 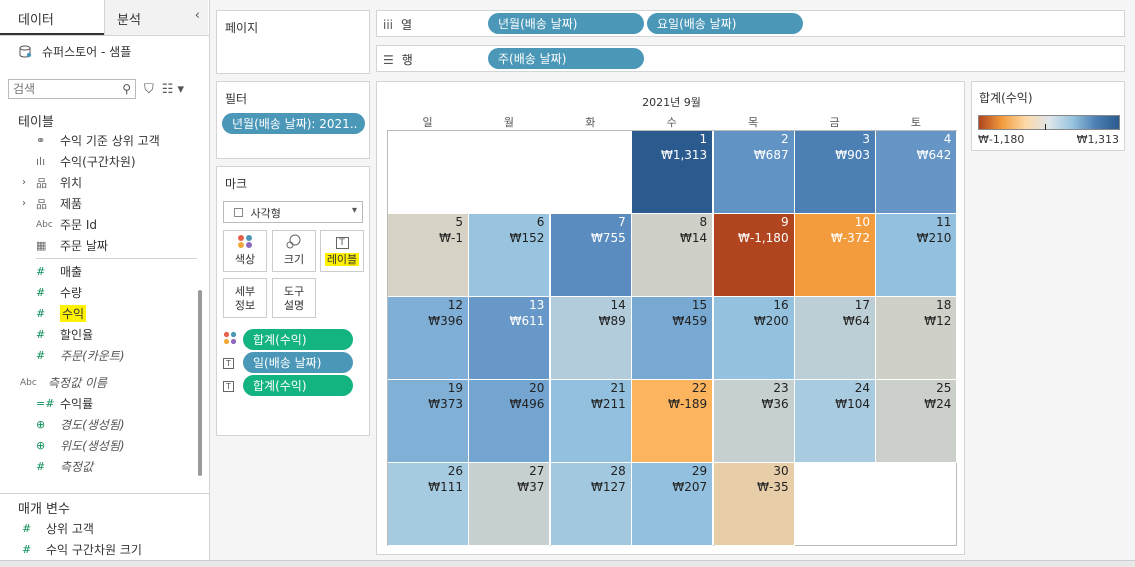 I want to click on calendar-day-cell: 15 ₩459, so click(x=673, y=338).